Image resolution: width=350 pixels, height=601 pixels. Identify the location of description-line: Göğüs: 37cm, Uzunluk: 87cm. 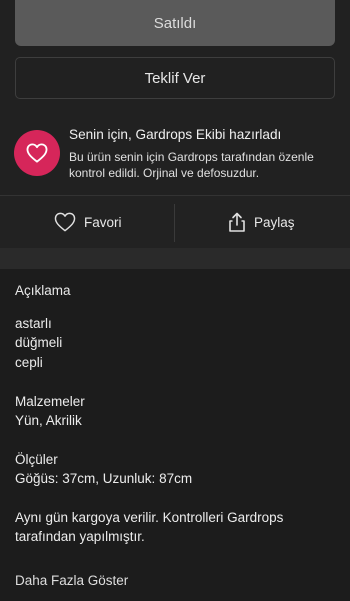
(104, 479).